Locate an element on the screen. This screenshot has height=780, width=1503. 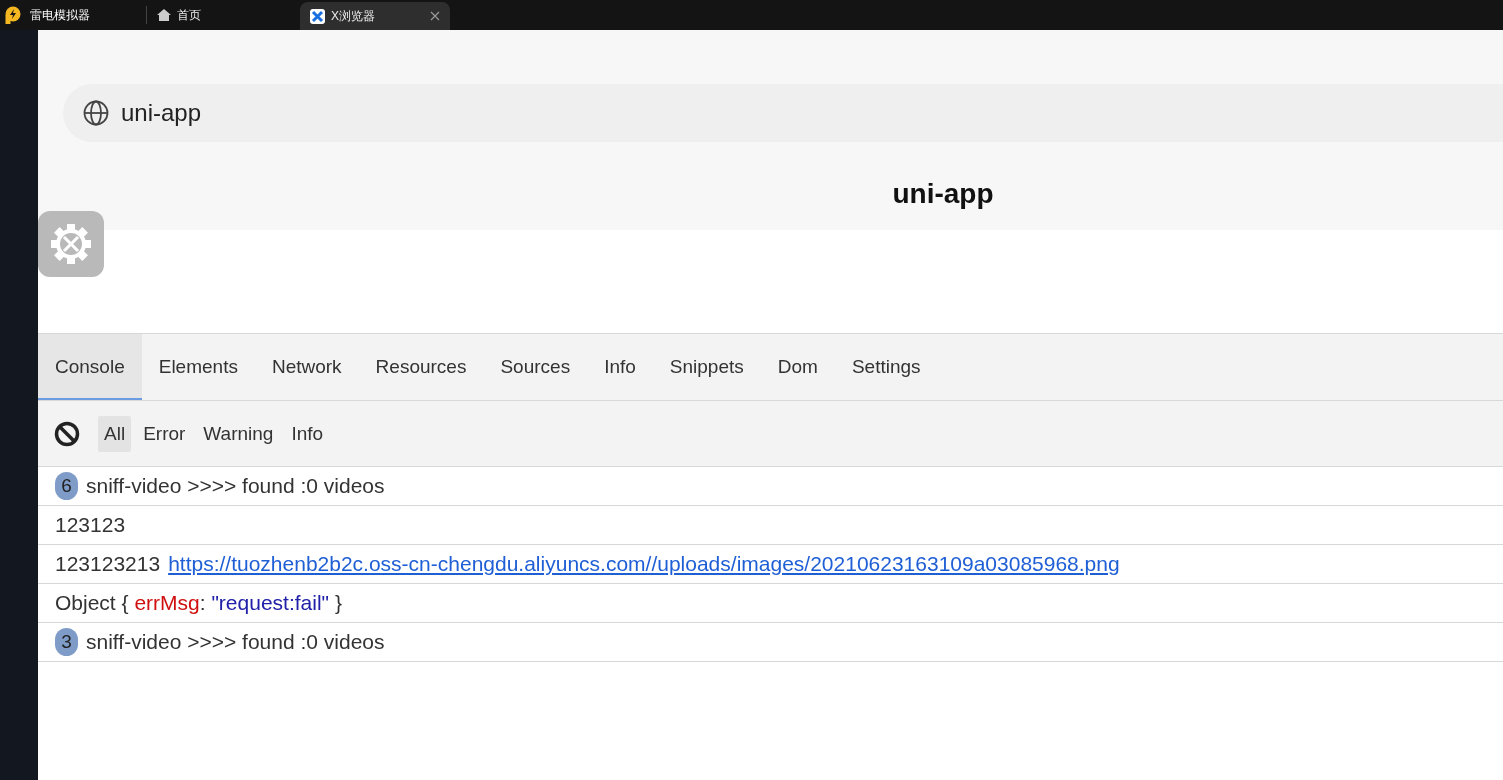
titlebar-tab: 首页 is located at coordinates (219, 15).